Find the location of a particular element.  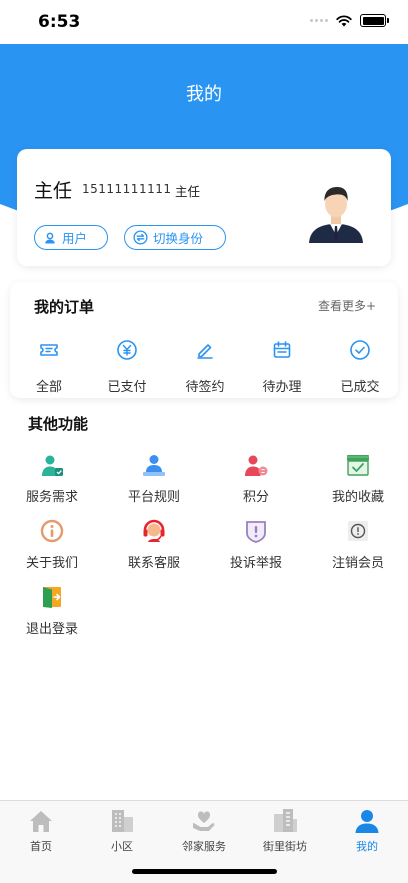

points-label: 积分 is located at coordinates (255, 497).